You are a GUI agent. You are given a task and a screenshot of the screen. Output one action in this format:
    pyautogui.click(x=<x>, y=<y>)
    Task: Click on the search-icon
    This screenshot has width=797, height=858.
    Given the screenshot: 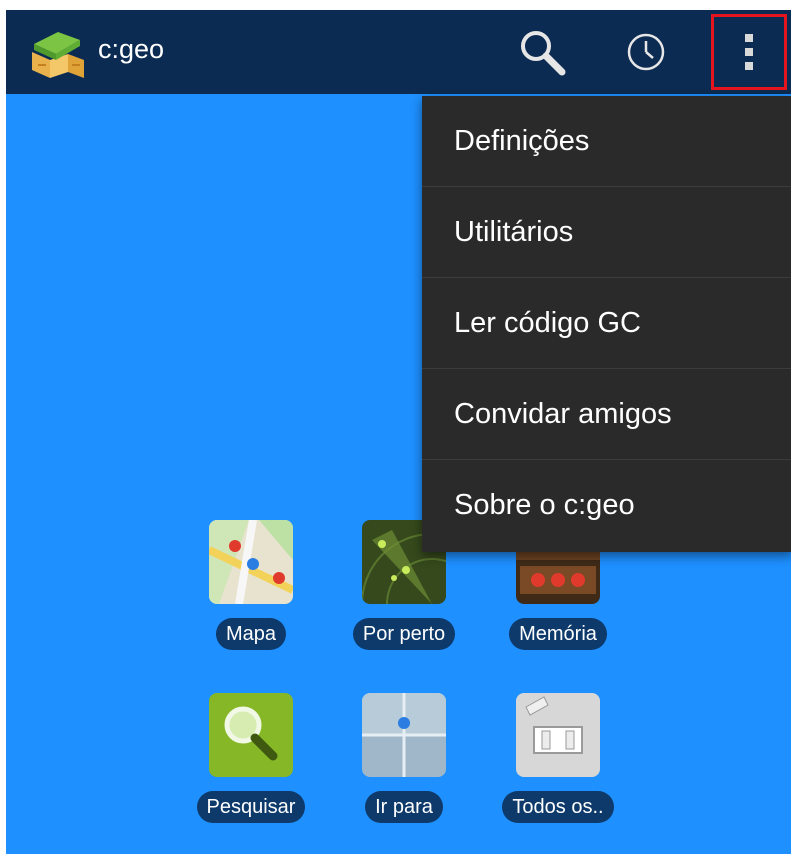 What is the action you would take?
    pyautogui.click(x=543, y=53)
    